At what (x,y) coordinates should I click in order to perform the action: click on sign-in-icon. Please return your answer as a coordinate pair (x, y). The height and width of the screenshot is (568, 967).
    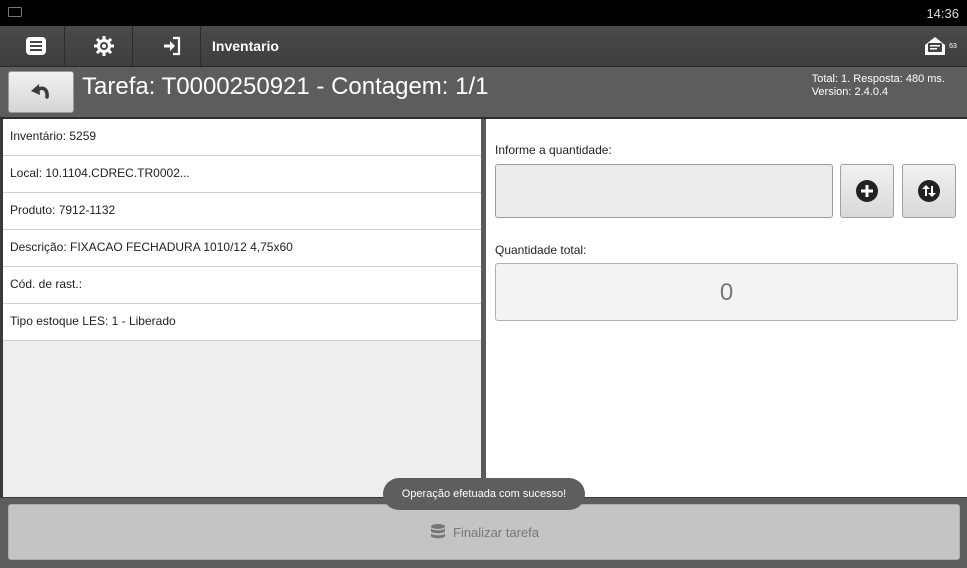
    Looking at the image, I should click on (172, 46).